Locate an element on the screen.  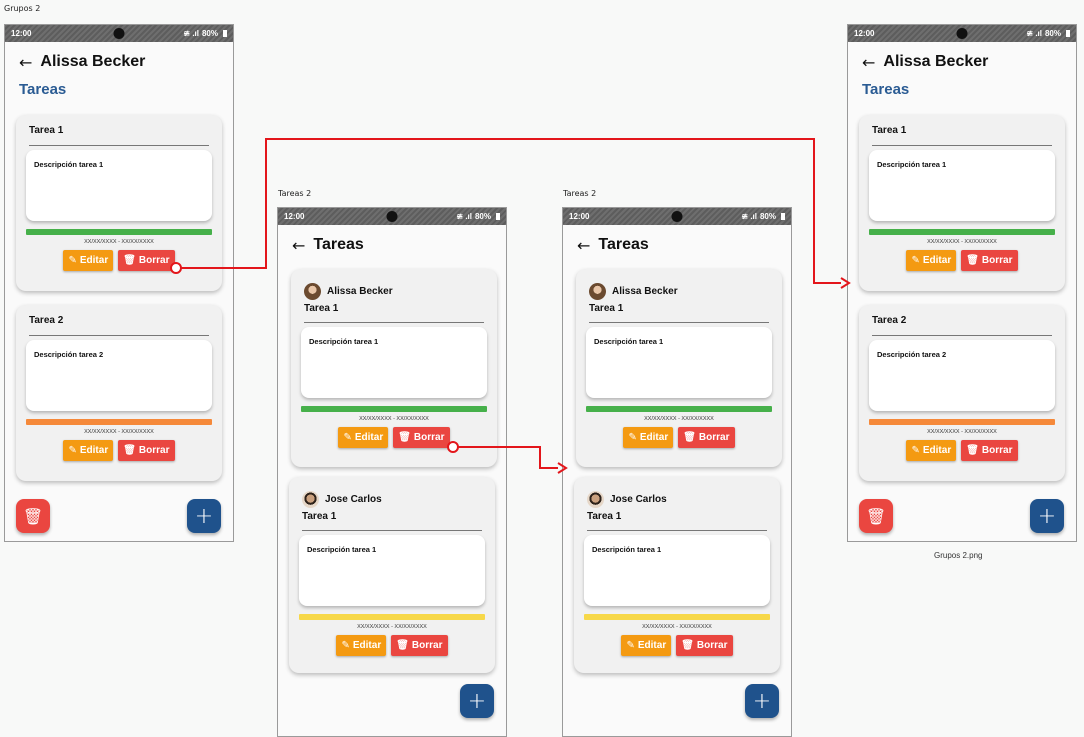
signal-icon: ≇ .ıl is located at coordinates (1034, 33).